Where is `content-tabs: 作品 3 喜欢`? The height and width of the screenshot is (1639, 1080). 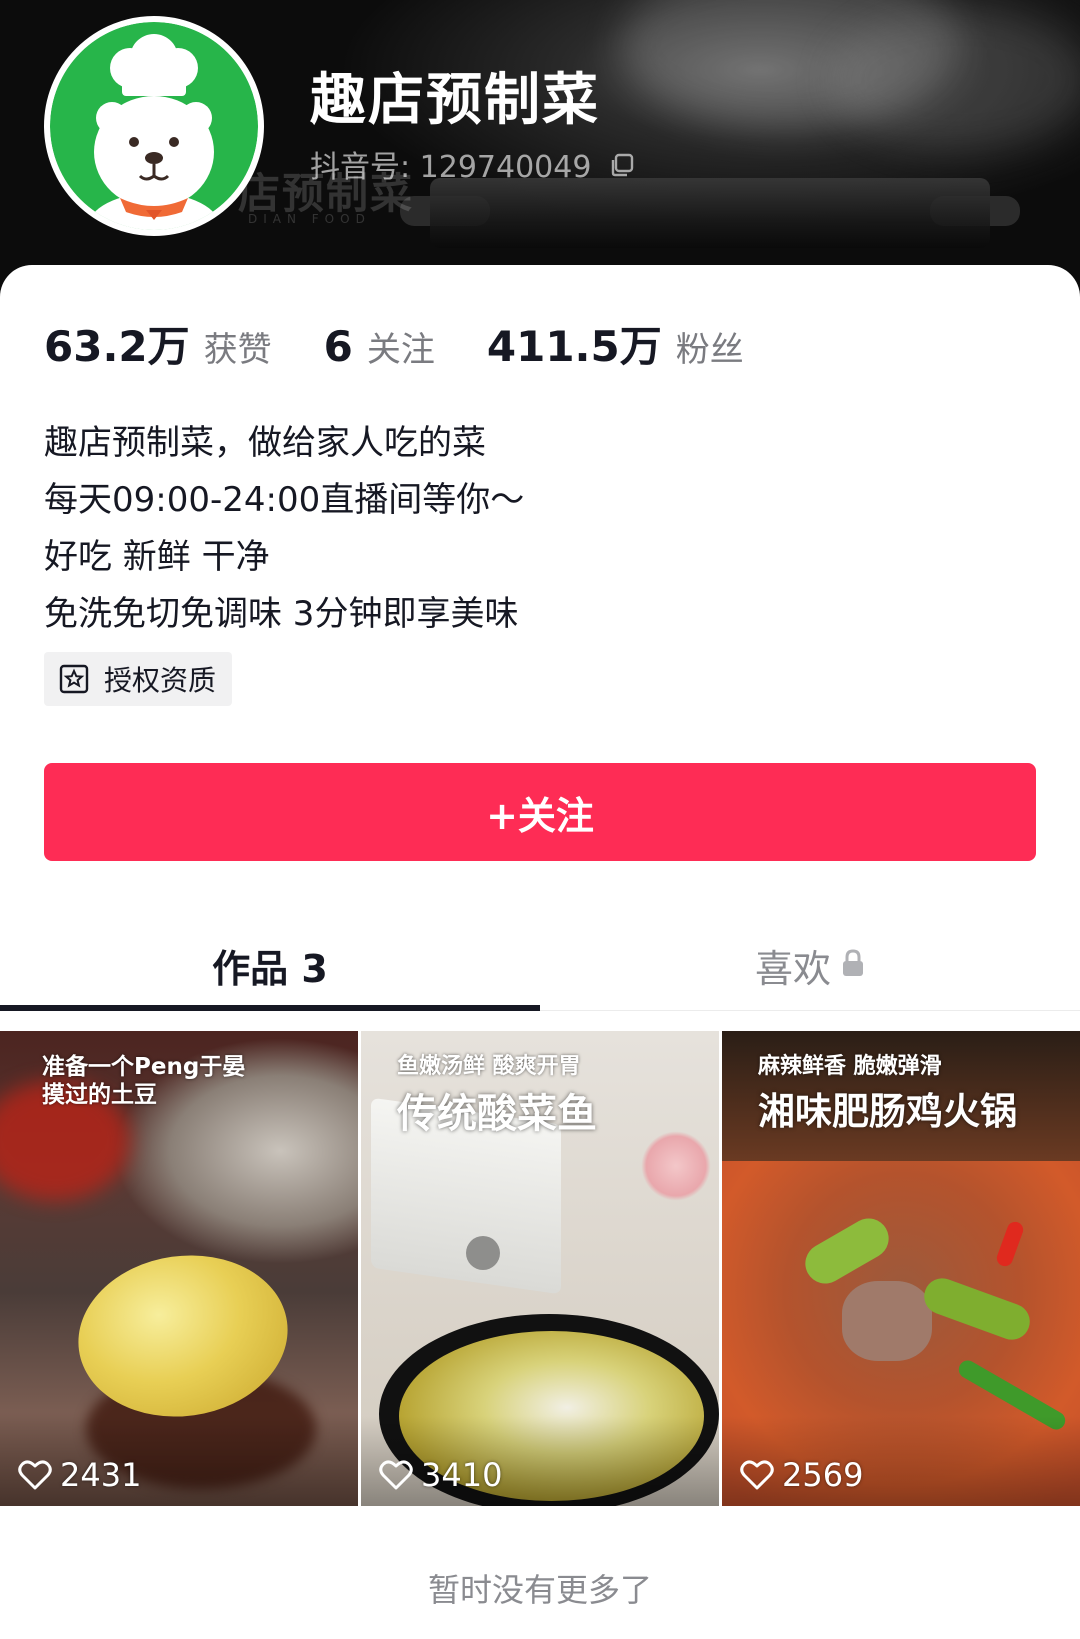
content-tabs: 作品 3 喜欢 is located at coordinates (540, 965).